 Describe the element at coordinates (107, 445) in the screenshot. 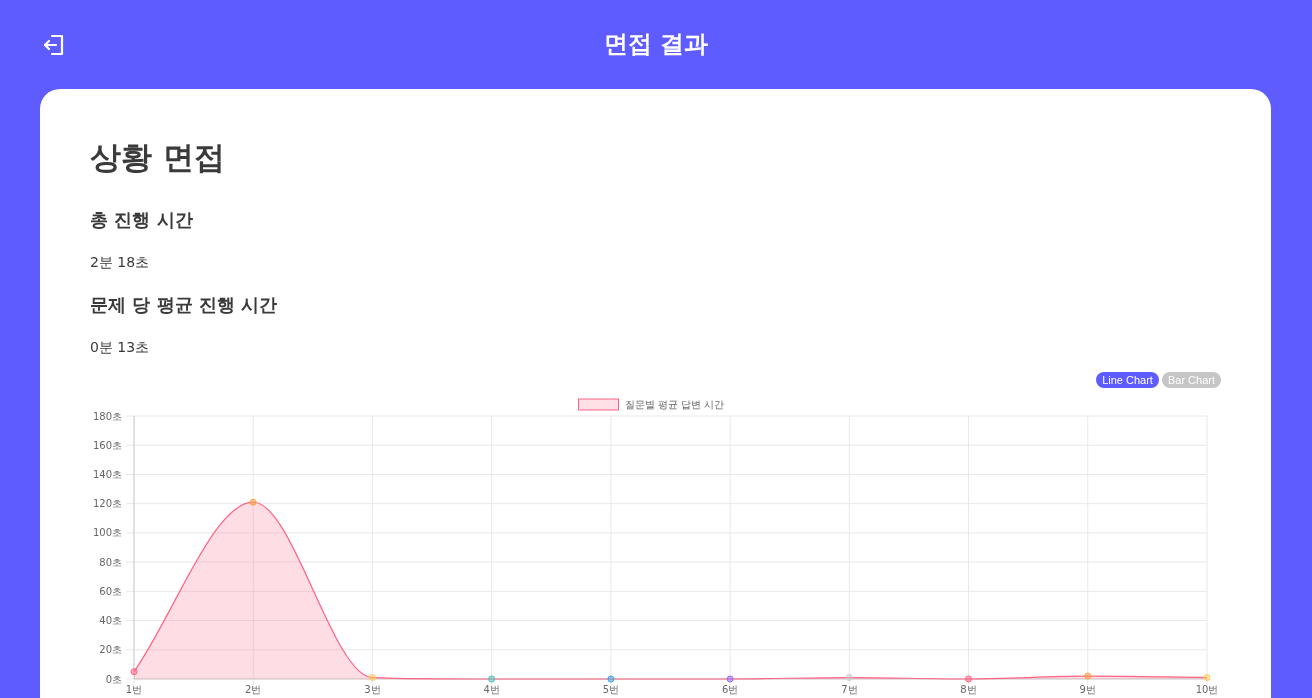

I see `y-axis-label: 160초` at that location.